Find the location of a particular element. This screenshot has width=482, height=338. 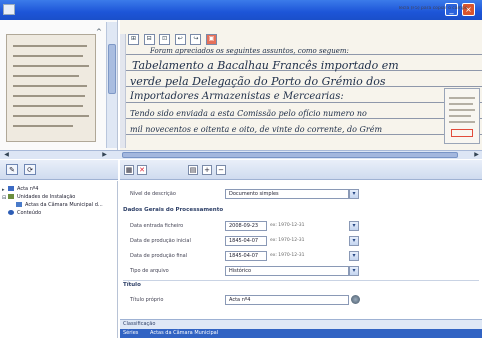

tree-item-unidades: Unidades de Instalação is located at coordinates (41, 197).